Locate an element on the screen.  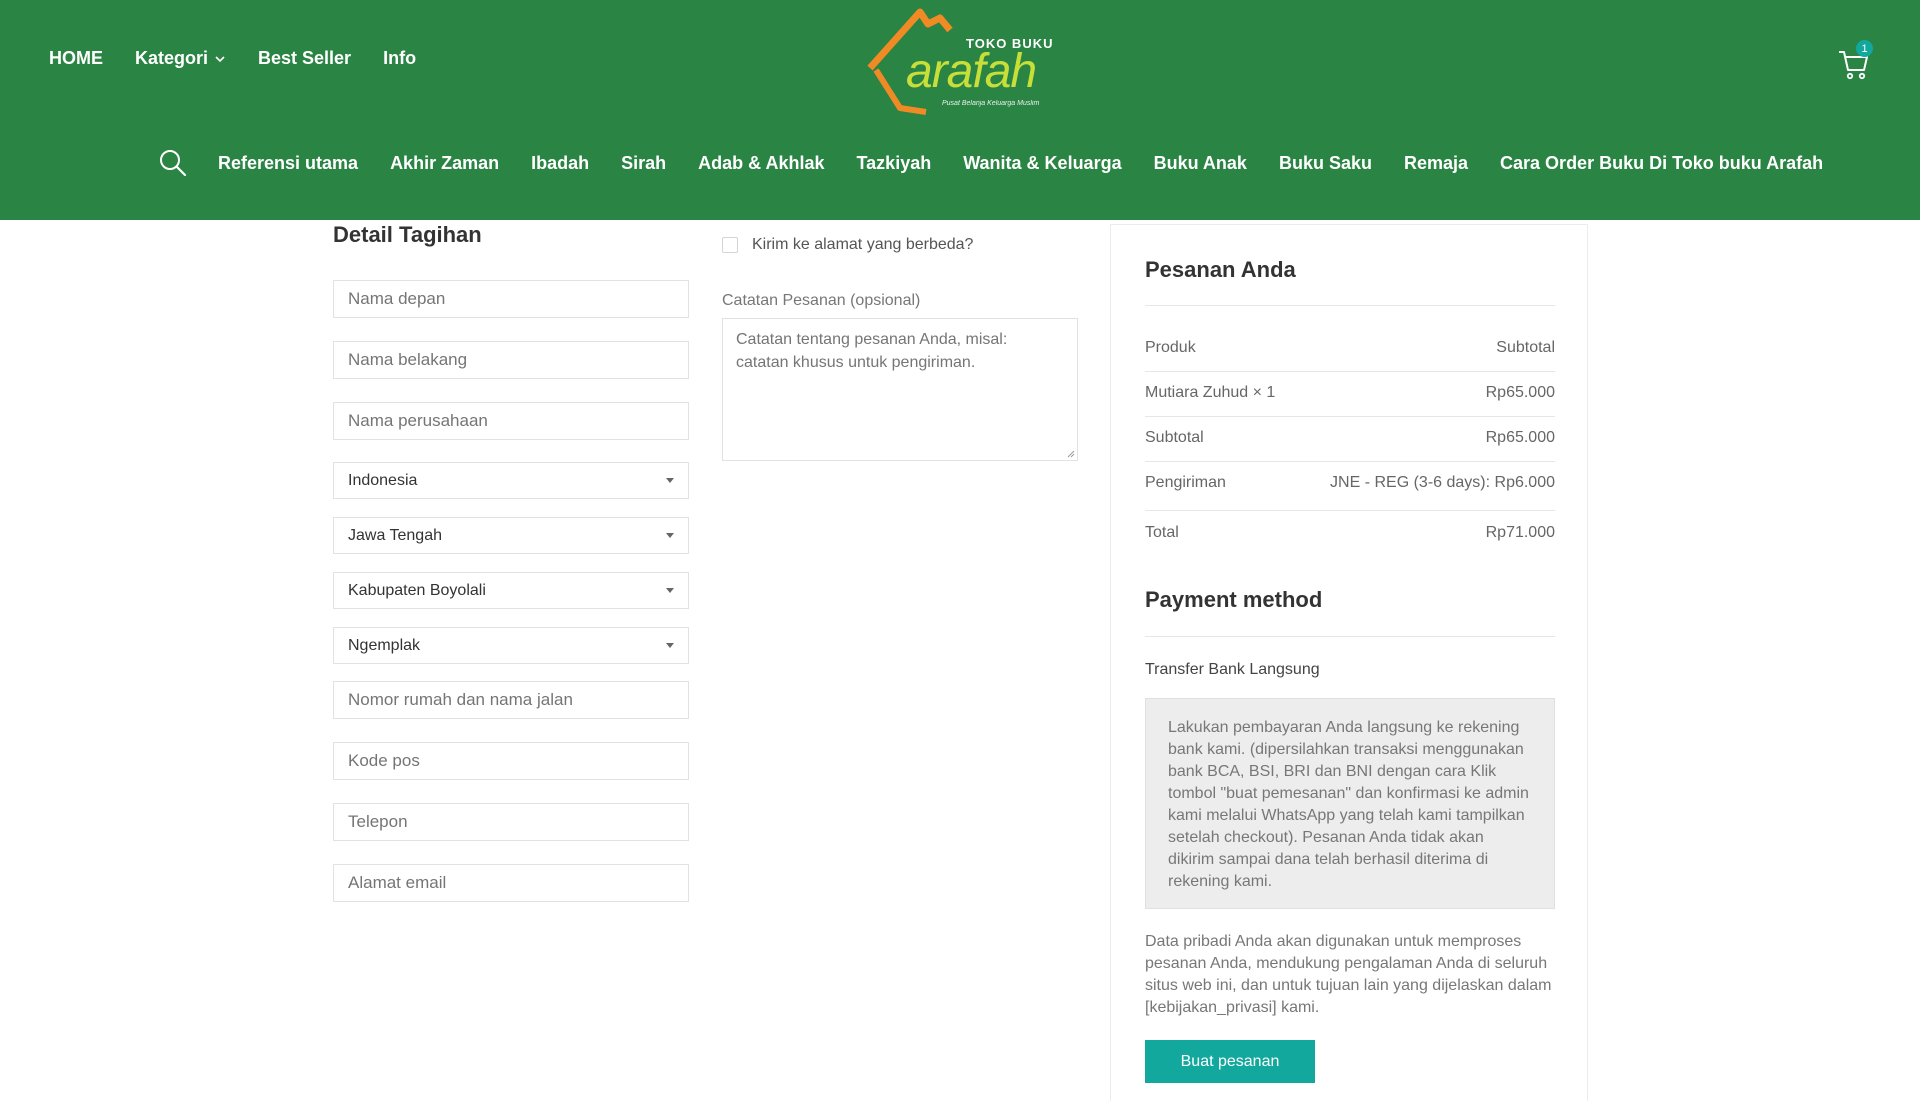
postcode-input is located at coordinates (511, 761).